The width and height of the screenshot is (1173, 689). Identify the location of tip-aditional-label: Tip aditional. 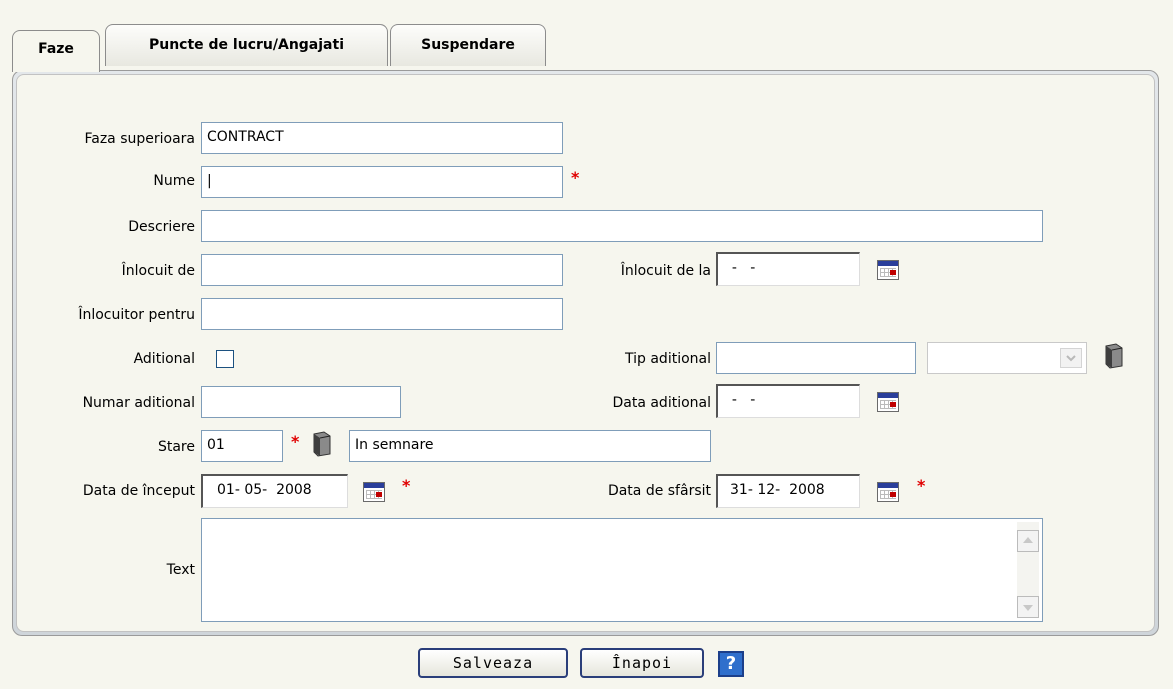
(668, 359).